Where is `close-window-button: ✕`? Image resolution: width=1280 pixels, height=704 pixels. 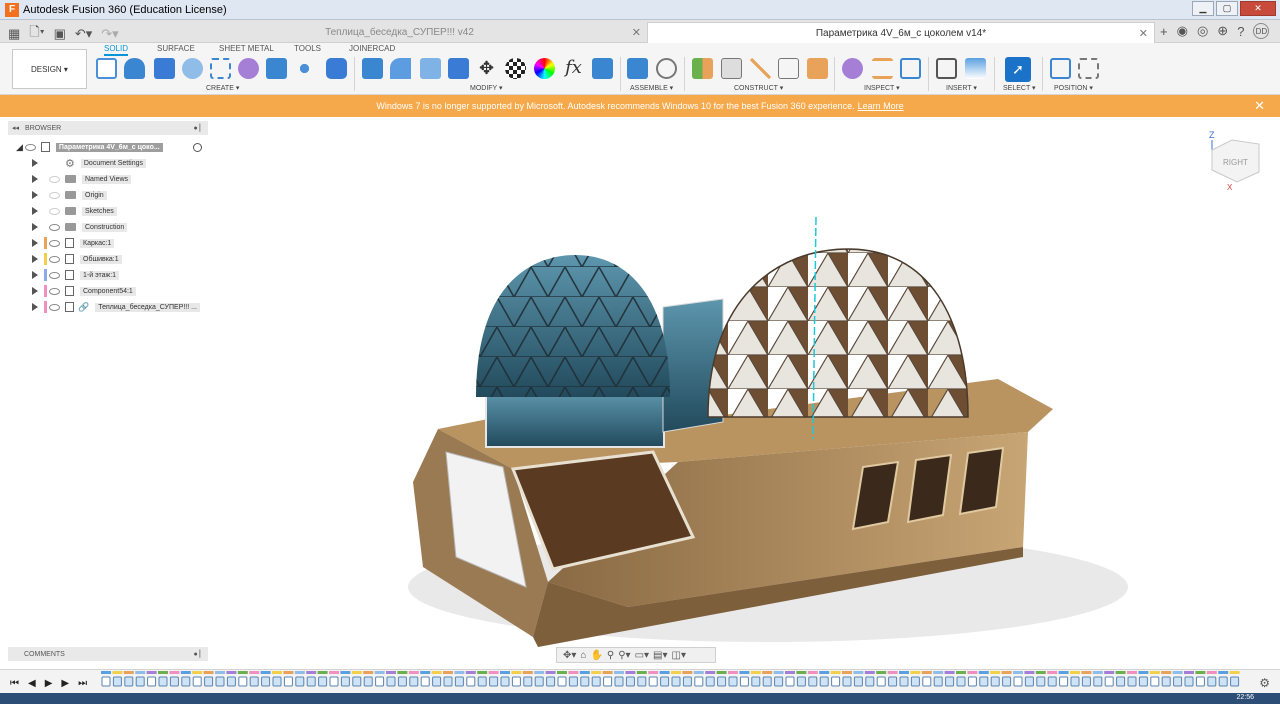 close-window-button: ✕ is located at coordinates (1258, 8).